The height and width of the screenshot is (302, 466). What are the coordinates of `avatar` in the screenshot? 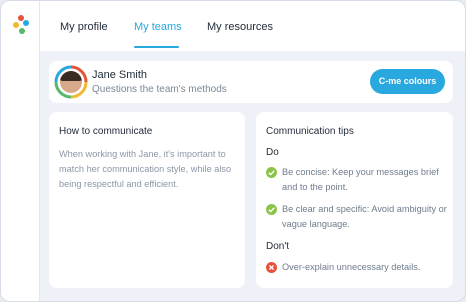 It's located at (71, 82).